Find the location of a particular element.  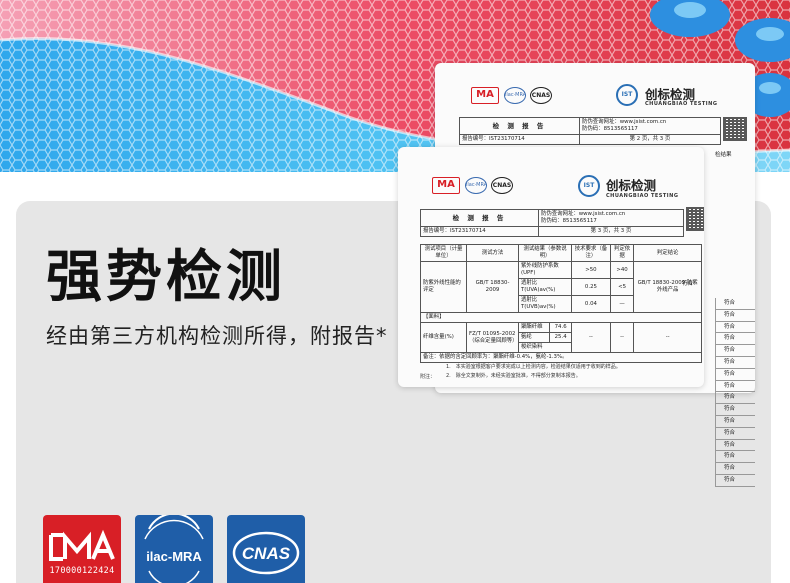

remark-row: 备注：依据的含定回顾率为：聚酯纤维-0.4%，氨纶-1.3%。 is located at coordinates (561, 357).